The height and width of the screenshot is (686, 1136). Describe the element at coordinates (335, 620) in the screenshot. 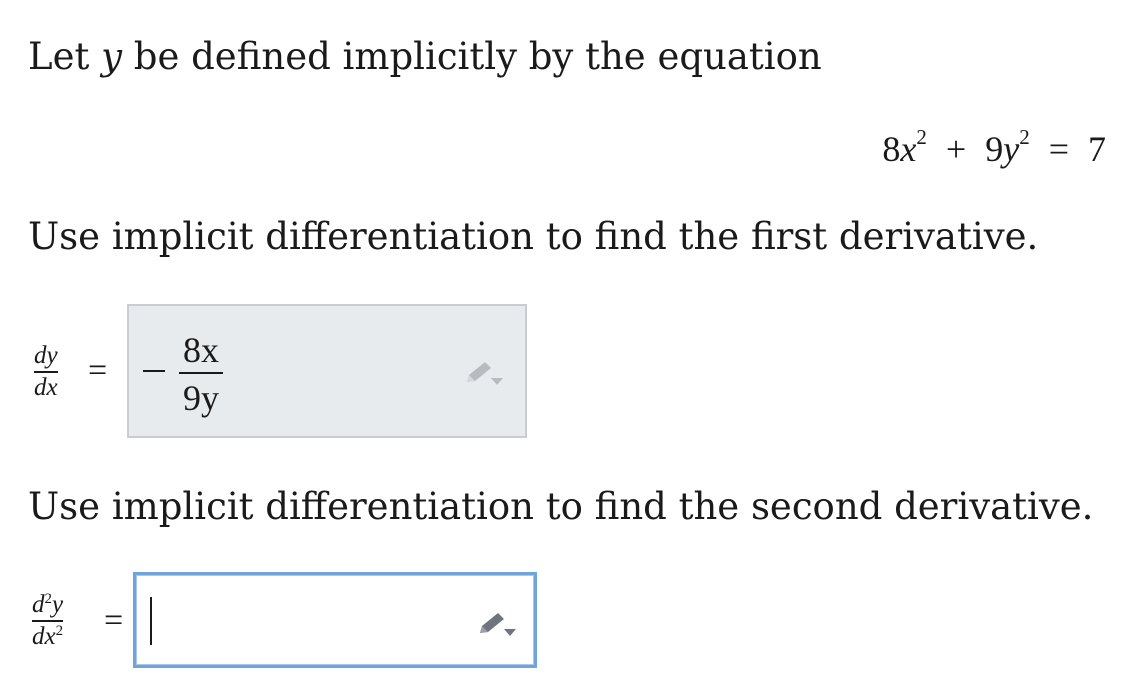

I see `second-derivative-input` at that location.